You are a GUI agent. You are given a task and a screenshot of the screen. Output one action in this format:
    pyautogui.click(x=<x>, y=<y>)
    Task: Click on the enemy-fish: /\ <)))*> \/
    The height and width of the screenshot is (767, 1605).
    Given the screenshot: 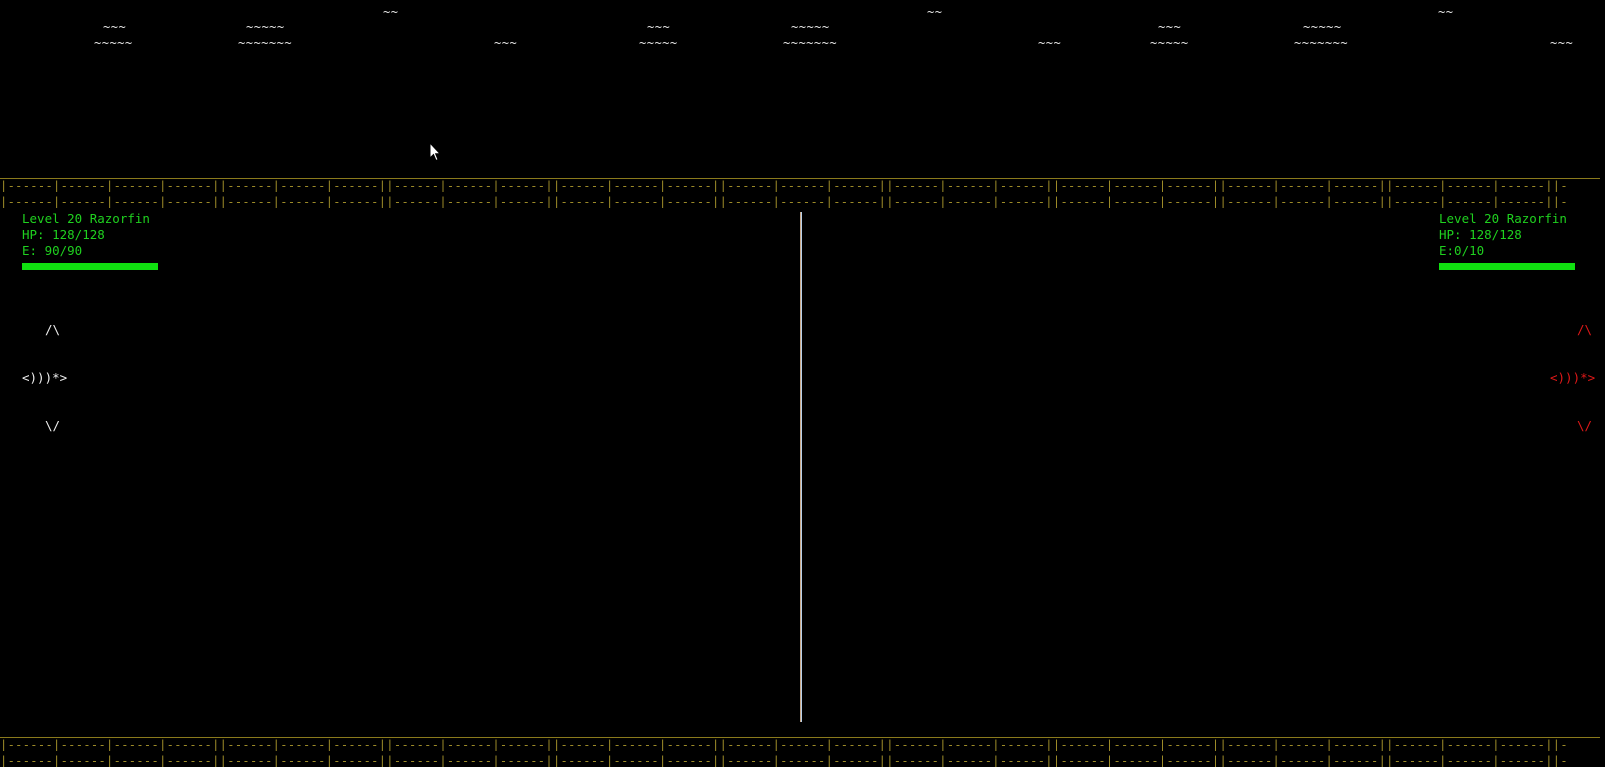 What is the action you would take?
    pyautogui.click(x=1574, y=370)
    